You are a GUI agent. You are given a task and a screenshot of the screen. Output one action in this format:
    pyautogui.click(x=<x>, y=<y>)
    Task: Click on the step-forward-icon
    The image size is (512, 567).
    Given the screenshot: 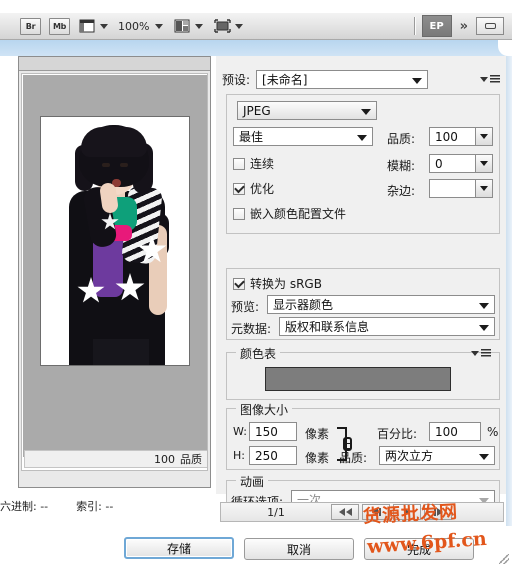 What is the action you would take?
    pyautogui.click(x=439, y=512)
    